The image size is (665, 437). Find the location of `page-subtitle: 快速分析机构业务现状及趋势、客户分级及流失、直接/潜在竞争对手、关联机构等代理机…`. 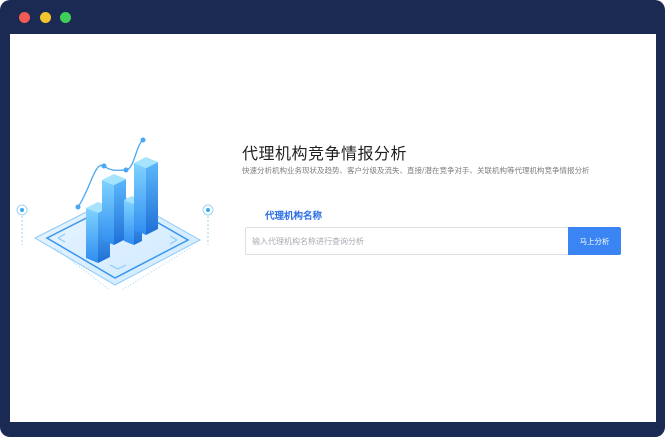

page-subtitle: 快速分析机构业务现状及趋势、客户分级及流失、直接/潜在竞争对手、关联机构等代理机… is located at coordinates (416, 170).